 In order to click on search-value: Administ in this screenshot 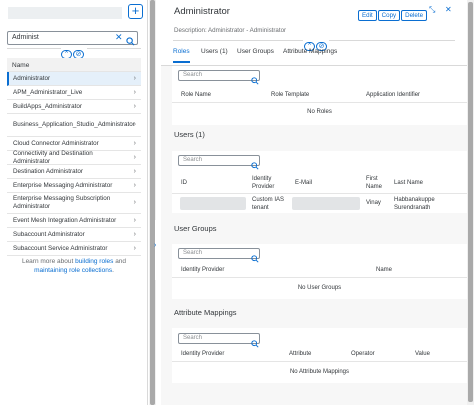, I will do `click(25, 37)`.